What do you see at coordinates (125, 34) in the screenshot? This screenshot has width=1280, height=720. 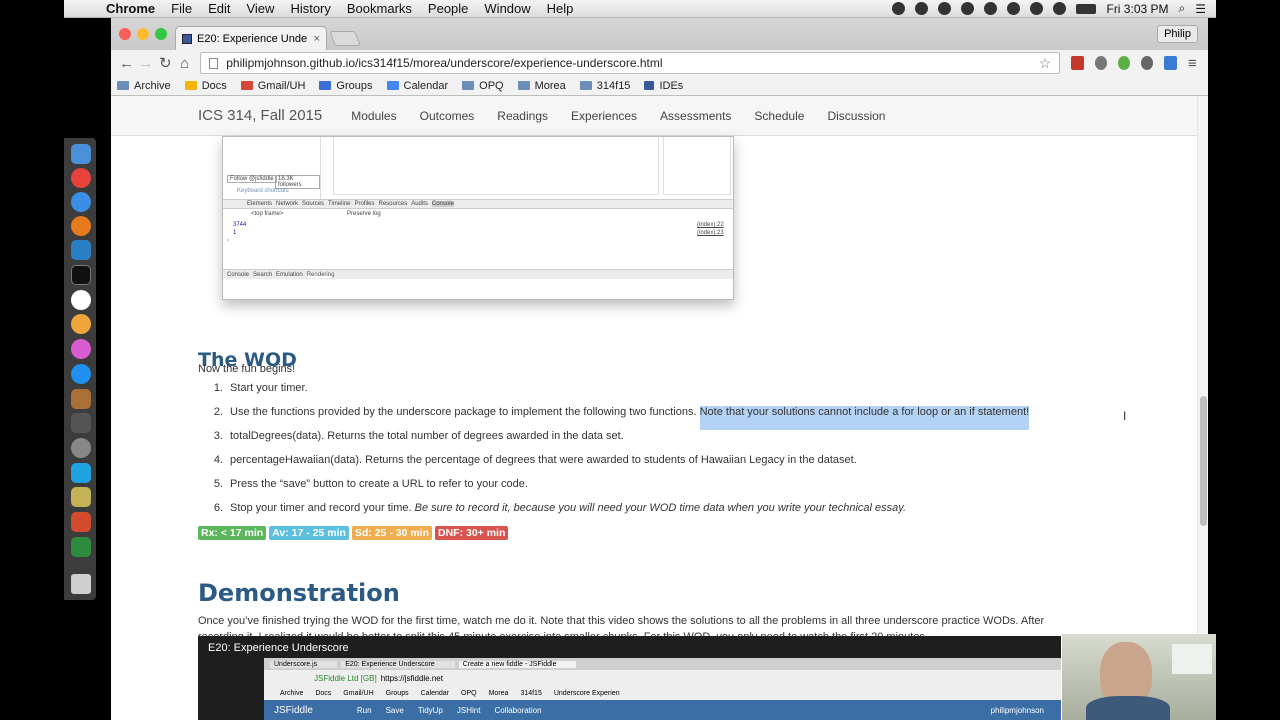 I see `close-window-button` at bounding box center [125, 34].